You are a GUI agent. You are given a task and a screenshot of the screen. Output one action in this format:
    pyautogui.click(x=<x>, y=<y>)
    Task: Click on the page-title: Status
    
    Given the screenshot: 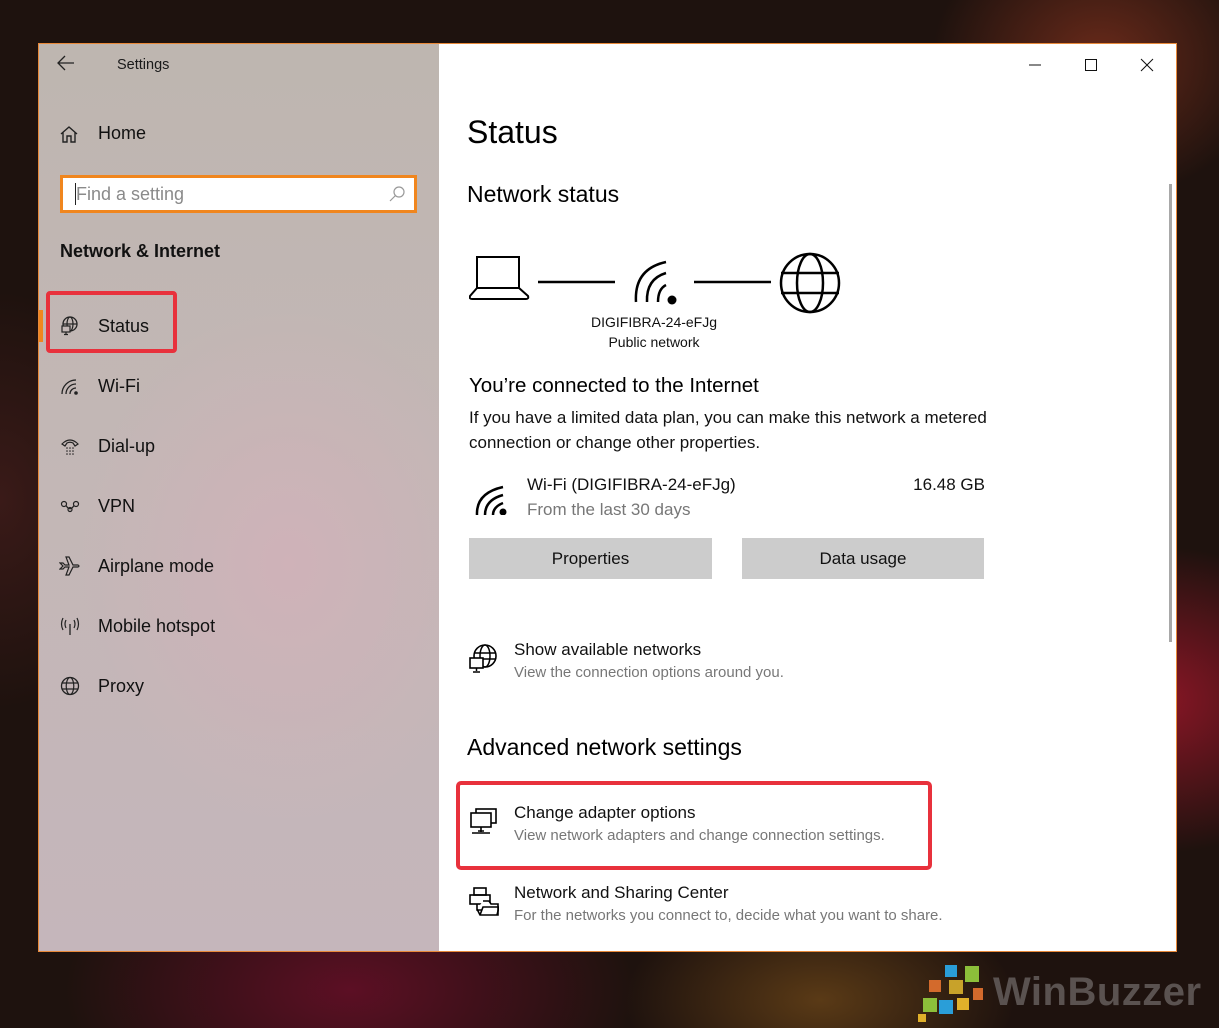 What is the action you would take?
    pyautogui.click(x=512, y=132)
    